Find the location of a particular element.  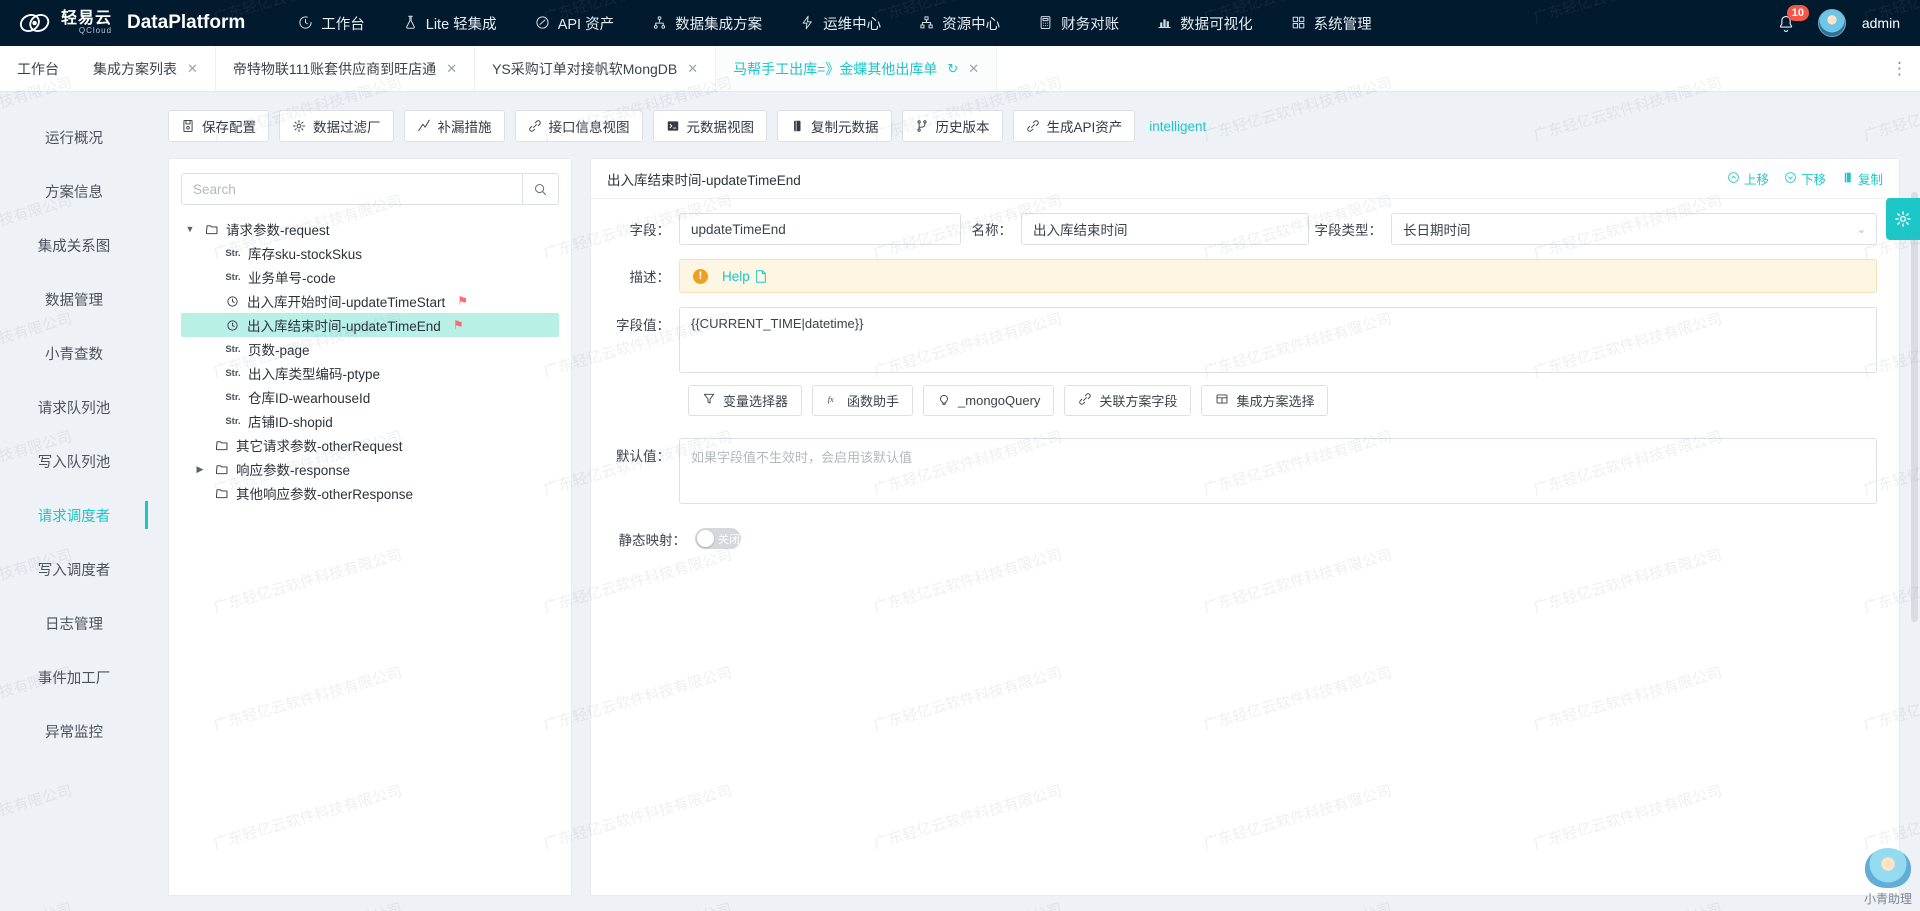

tab-3: 帝特物联111账套供应商到旺店通 ✕ is located at coordinates (346, 68).